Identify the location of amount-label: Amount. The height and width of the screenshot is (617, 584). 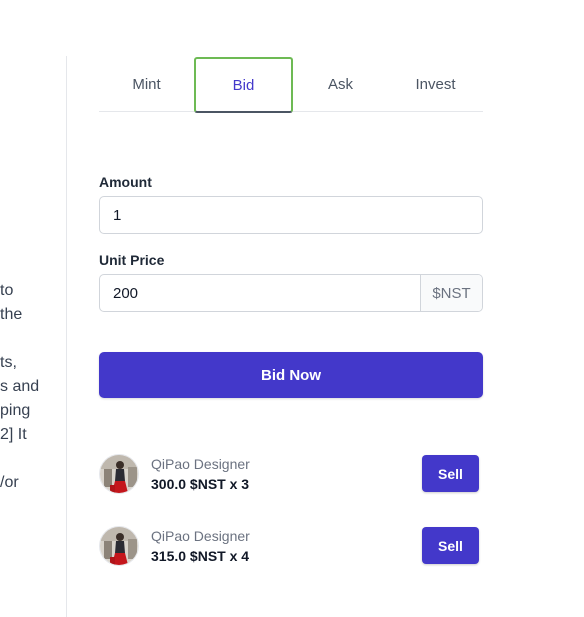
(125, 182).